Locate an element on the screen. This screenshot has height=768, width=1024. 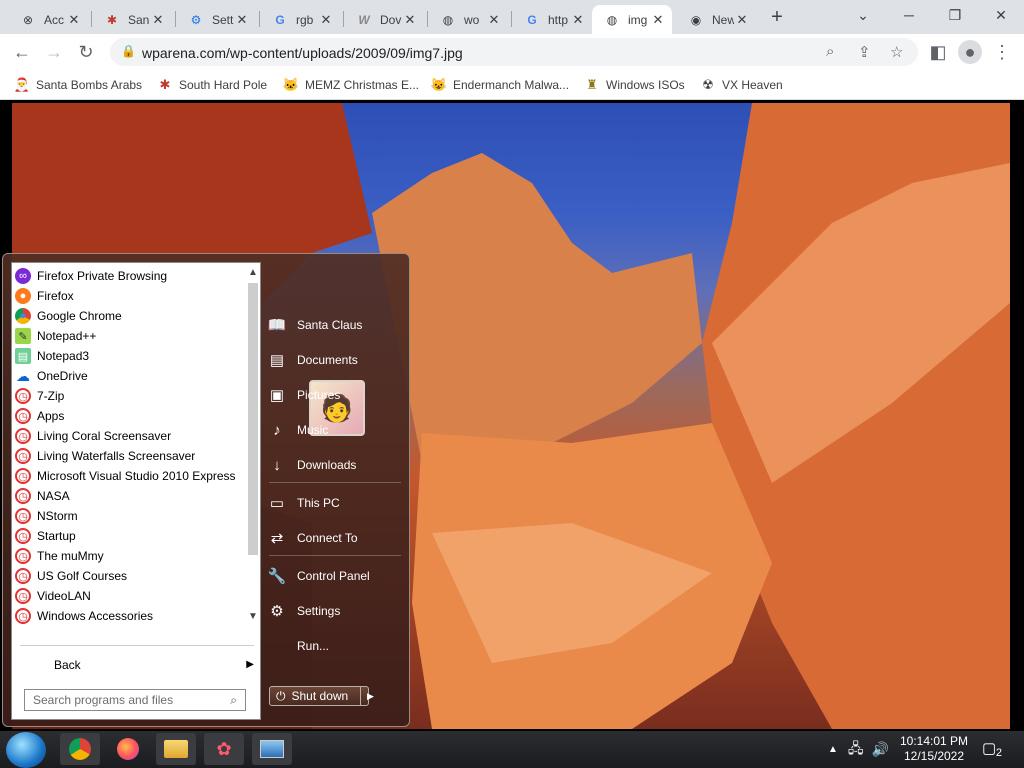
menu-kebab-icon: ⋮ is located at coordinates (1002, 52).